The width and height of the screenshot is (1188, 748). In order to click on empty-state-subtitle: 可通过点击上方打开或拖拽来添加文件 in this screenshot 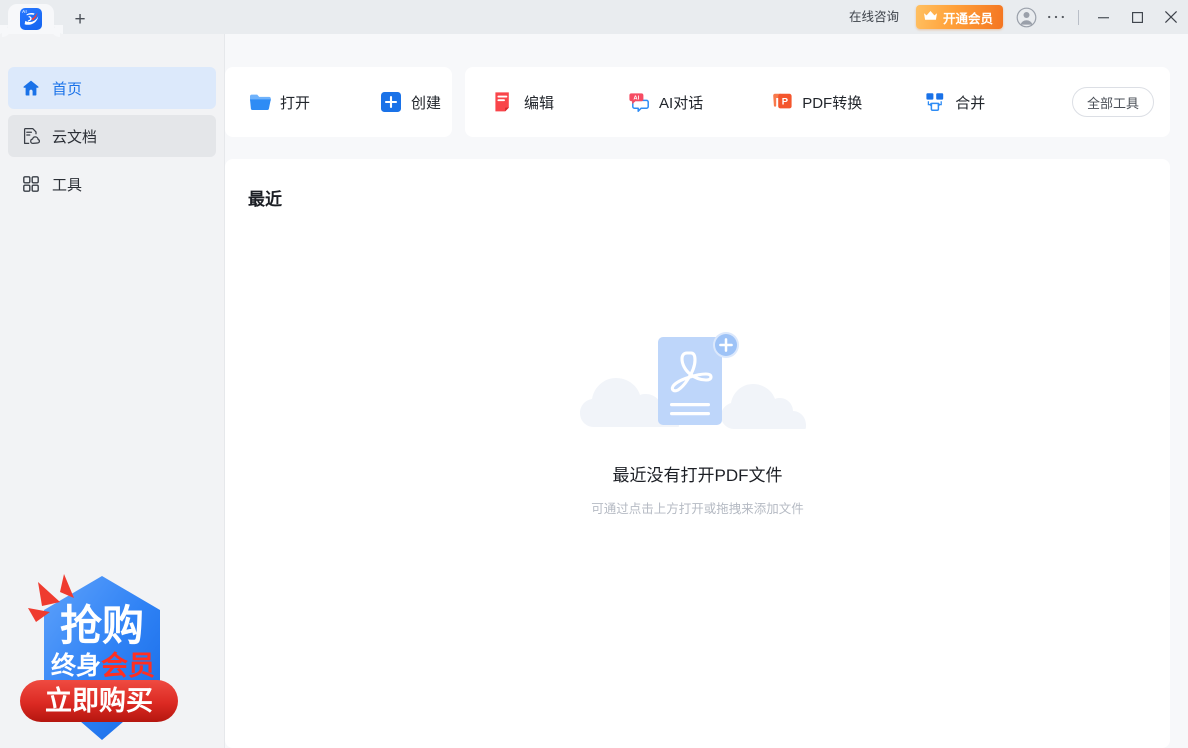, I will do `click(697, 509)`.